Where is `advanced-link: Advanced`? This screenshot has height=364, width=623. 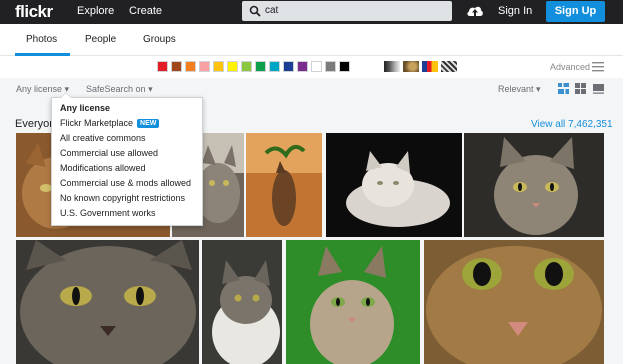 advanced-link: Advanced is located at coordinates (570, 67).